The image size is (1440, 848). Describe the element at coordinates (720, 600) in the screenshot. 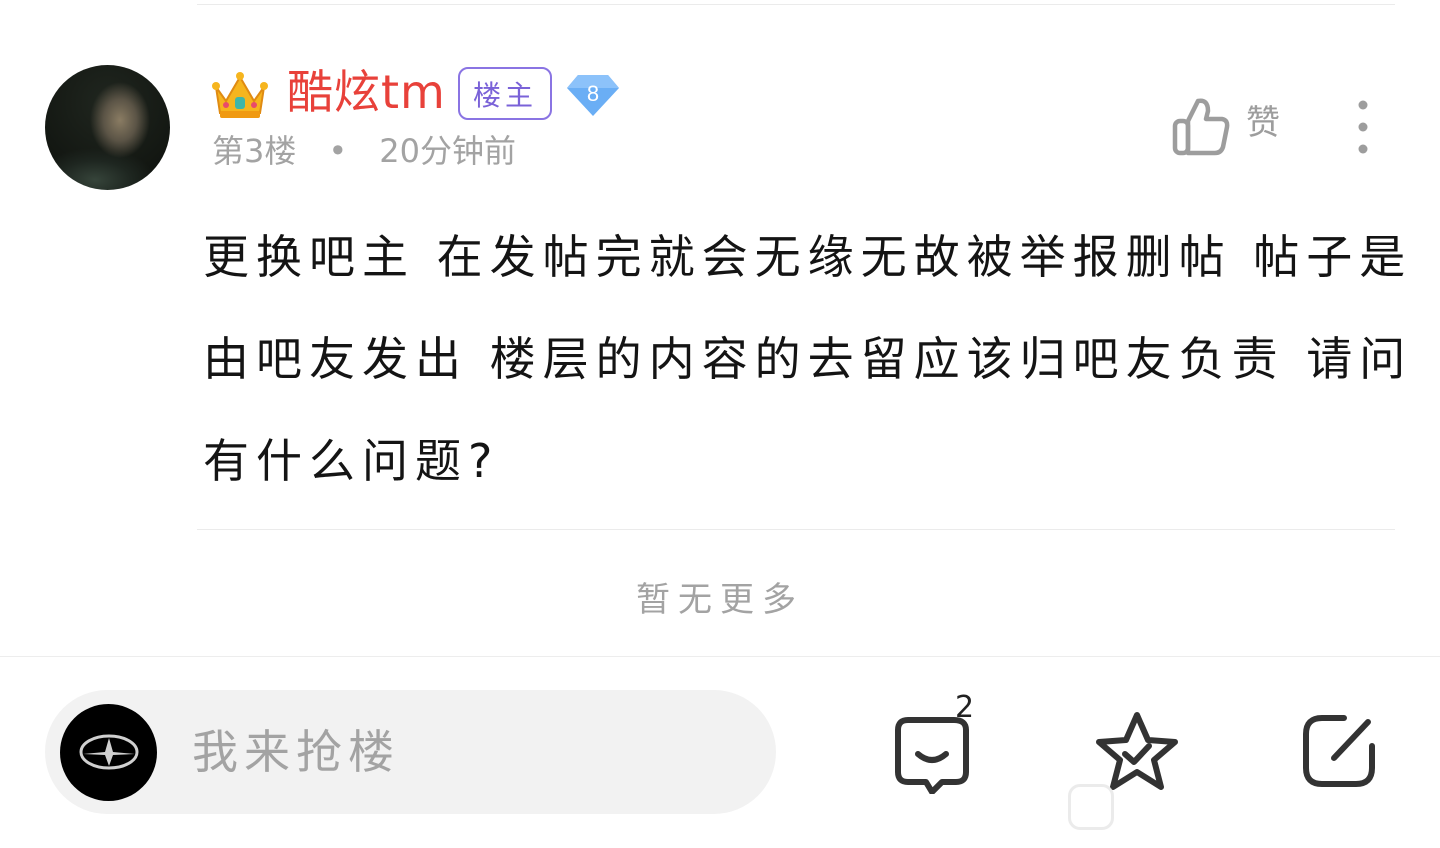

I see `list-end-text: 暂无更多` at that location.